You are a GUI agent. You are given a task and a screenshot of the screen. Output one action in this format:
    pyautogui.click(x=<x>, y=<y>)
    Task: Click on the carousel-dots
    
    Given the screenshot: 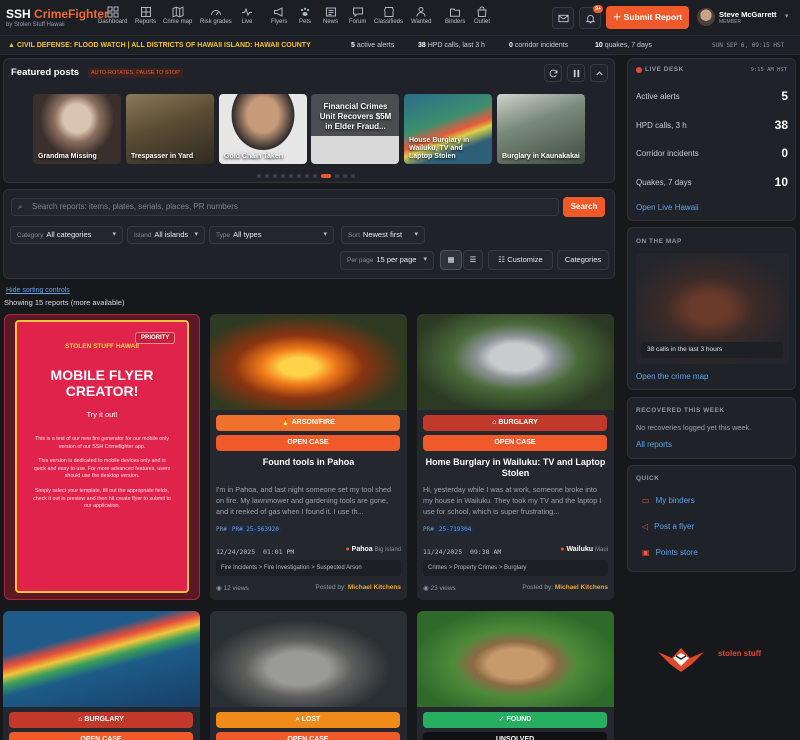 What is the action you would take?
    pyautogui.click(x=308, y=174)
    